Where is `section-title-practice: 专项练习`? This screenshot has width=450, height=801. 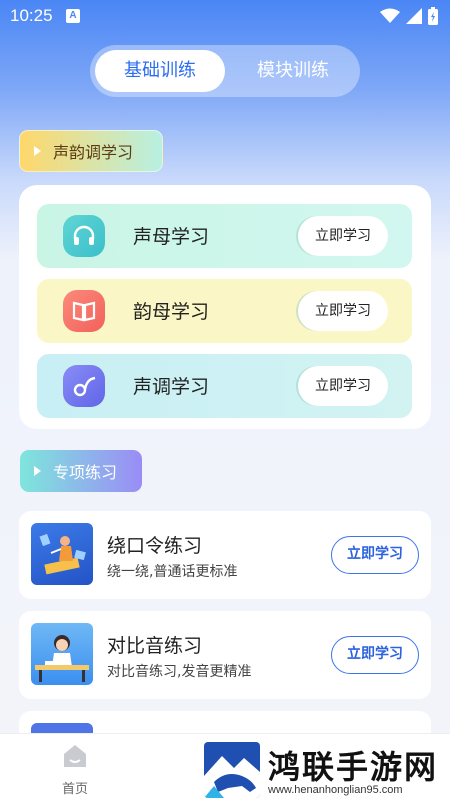 section-title-practice: 专项练习 is located at coordinates (85, 472).